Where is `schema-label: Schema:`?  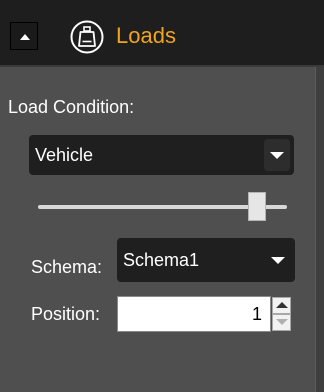
schema-label: Schema: is located at coordinates (67, 267).